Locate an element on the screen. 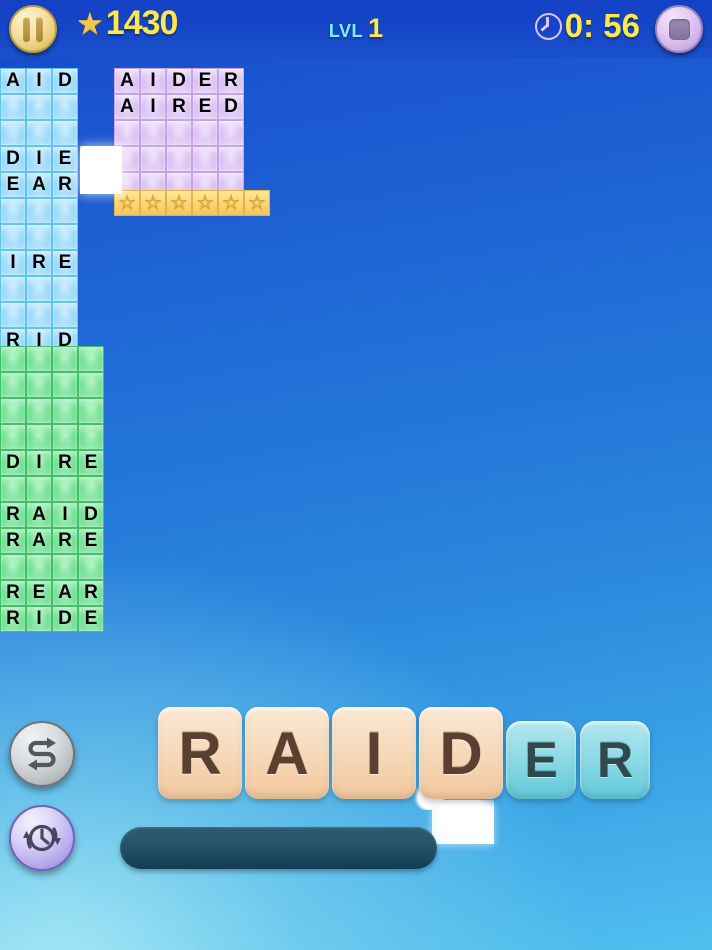 The image size is (712, 950). five-letter-board: AIDERAIRED is located at coordinates (179, 133).